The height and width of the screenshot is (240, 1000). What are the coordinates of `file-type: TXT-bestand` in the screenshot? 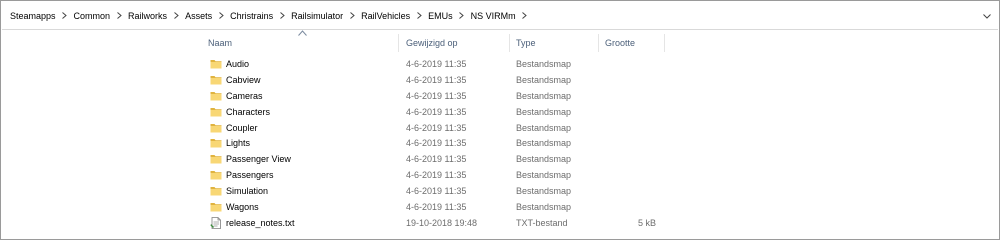 It's located at (542, 222).